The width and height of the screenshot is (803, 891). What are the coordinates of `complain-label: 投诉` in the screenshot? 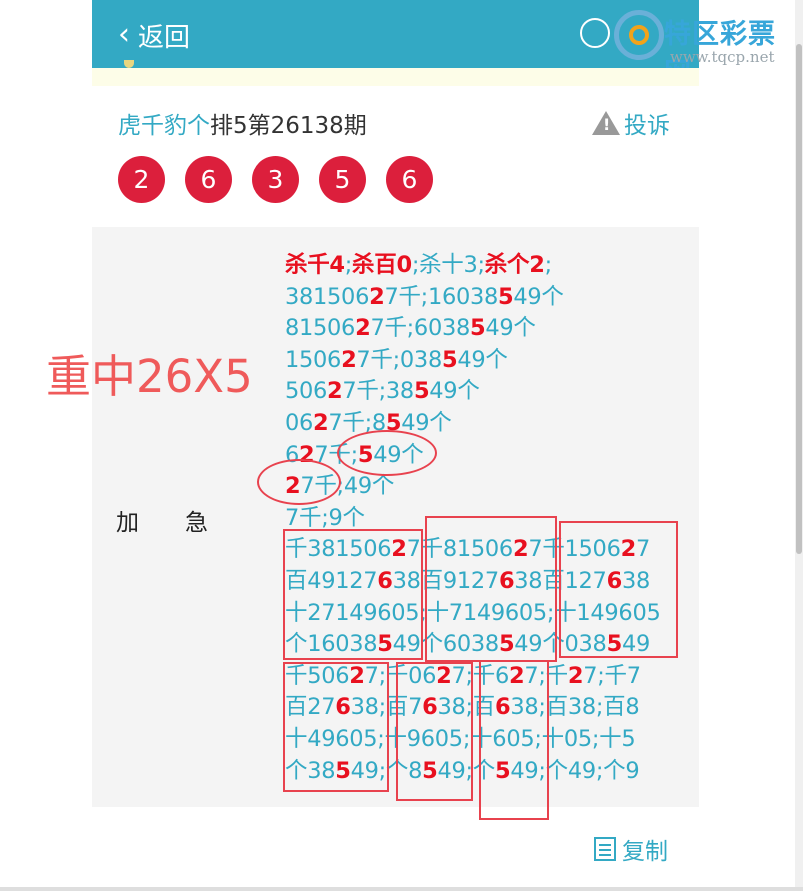 It's located at (647, 126).